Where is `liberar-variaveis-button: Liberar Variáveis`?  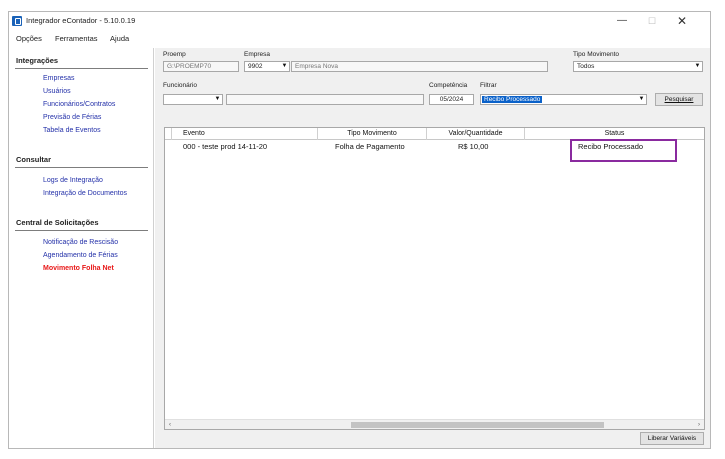
liberar-variaveis-button: Liberar Variáveis is located at coordinates (672, 438).